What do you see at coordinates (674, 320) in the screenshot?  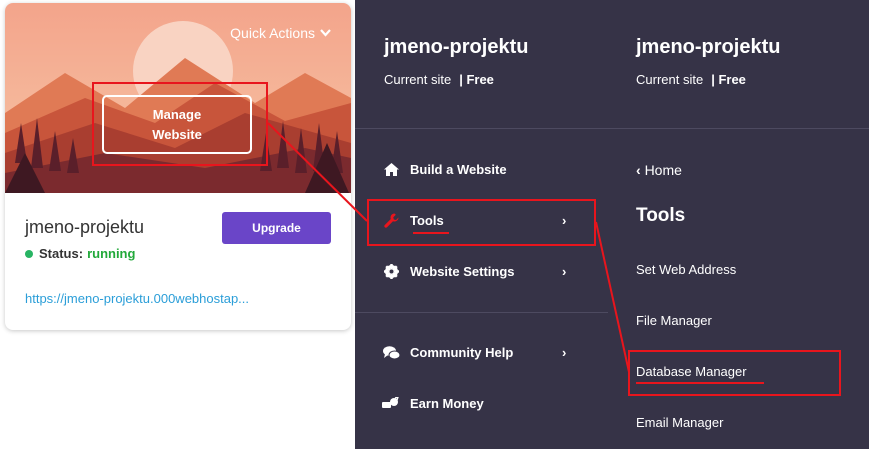 I see `submenu-item-file-manager: File Manager` at bounding box center [674, 320].